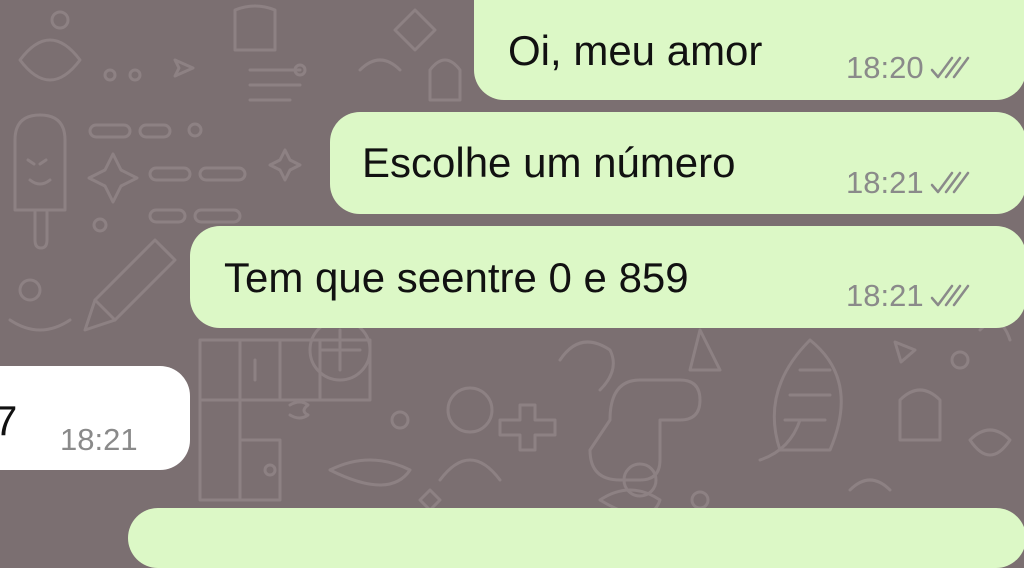  Describe the element at coordinates (549, 162) in the screenshot. I see `message-text: Escolhe um número` at that location.